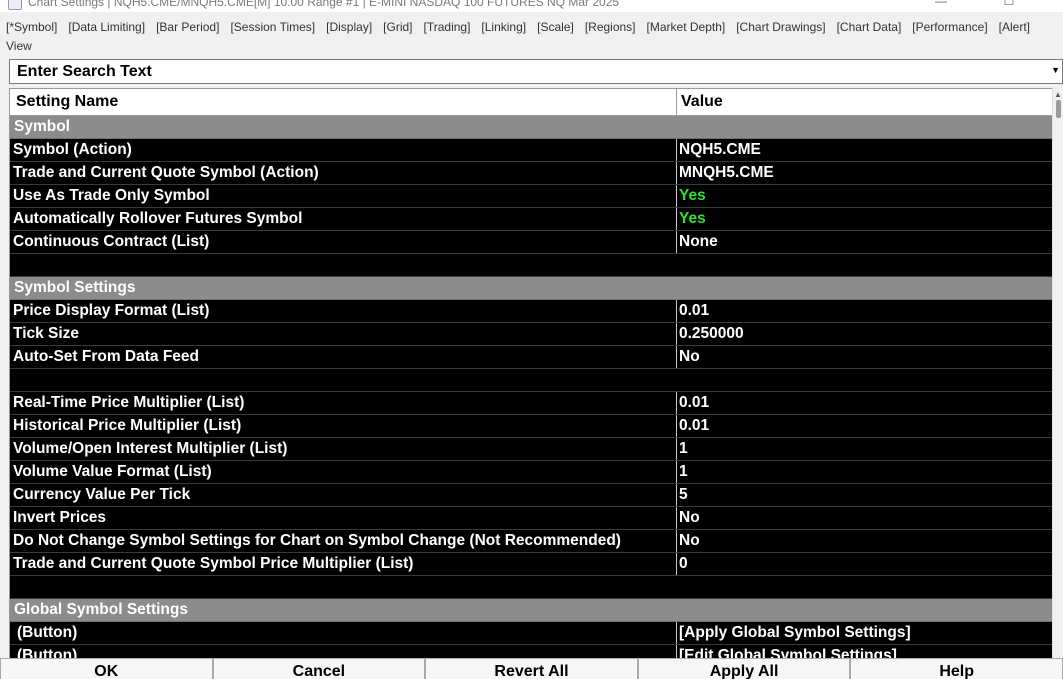 Image resolution: width=1063 pixels, height=679 pixels. Describe the element at coordinates (397, 27) in the screenshot. I see `tab-grid: [Grid]` at that location.